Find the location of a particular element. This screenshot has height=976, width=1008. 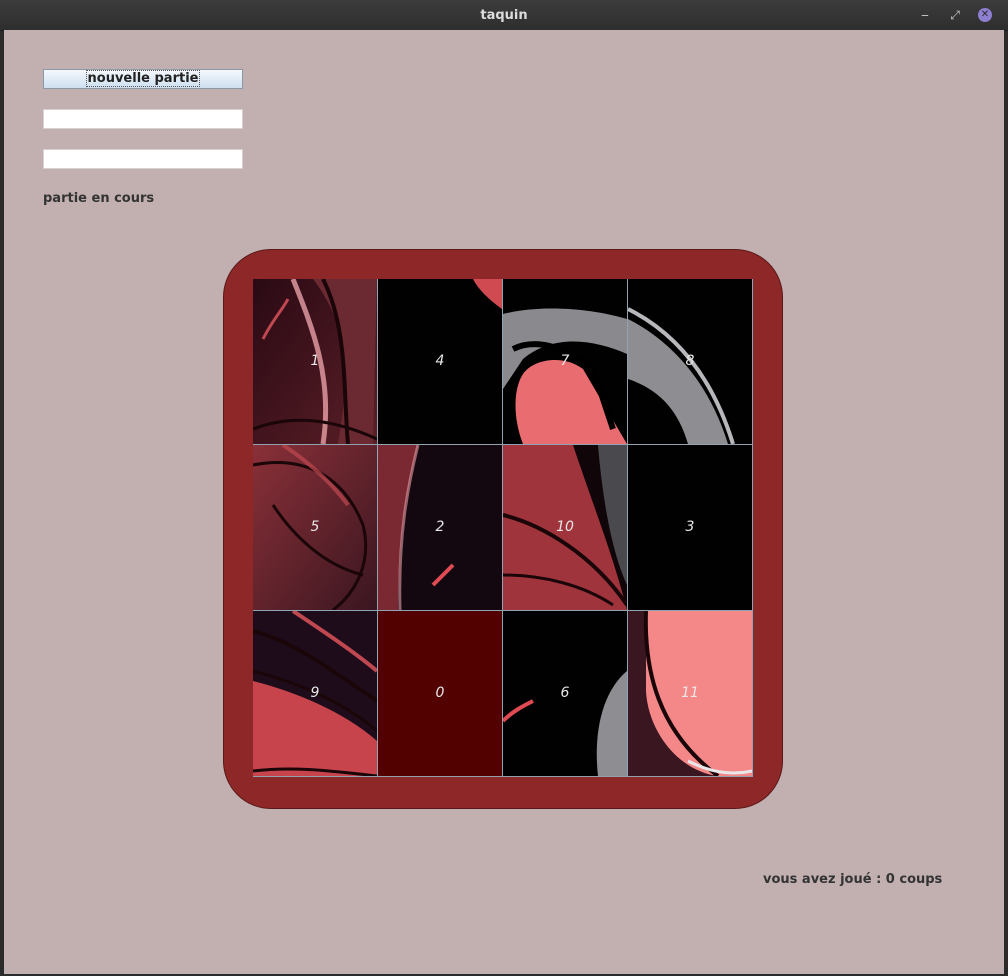

puzzle-tile: 2 is located at coordinates (440, 527).